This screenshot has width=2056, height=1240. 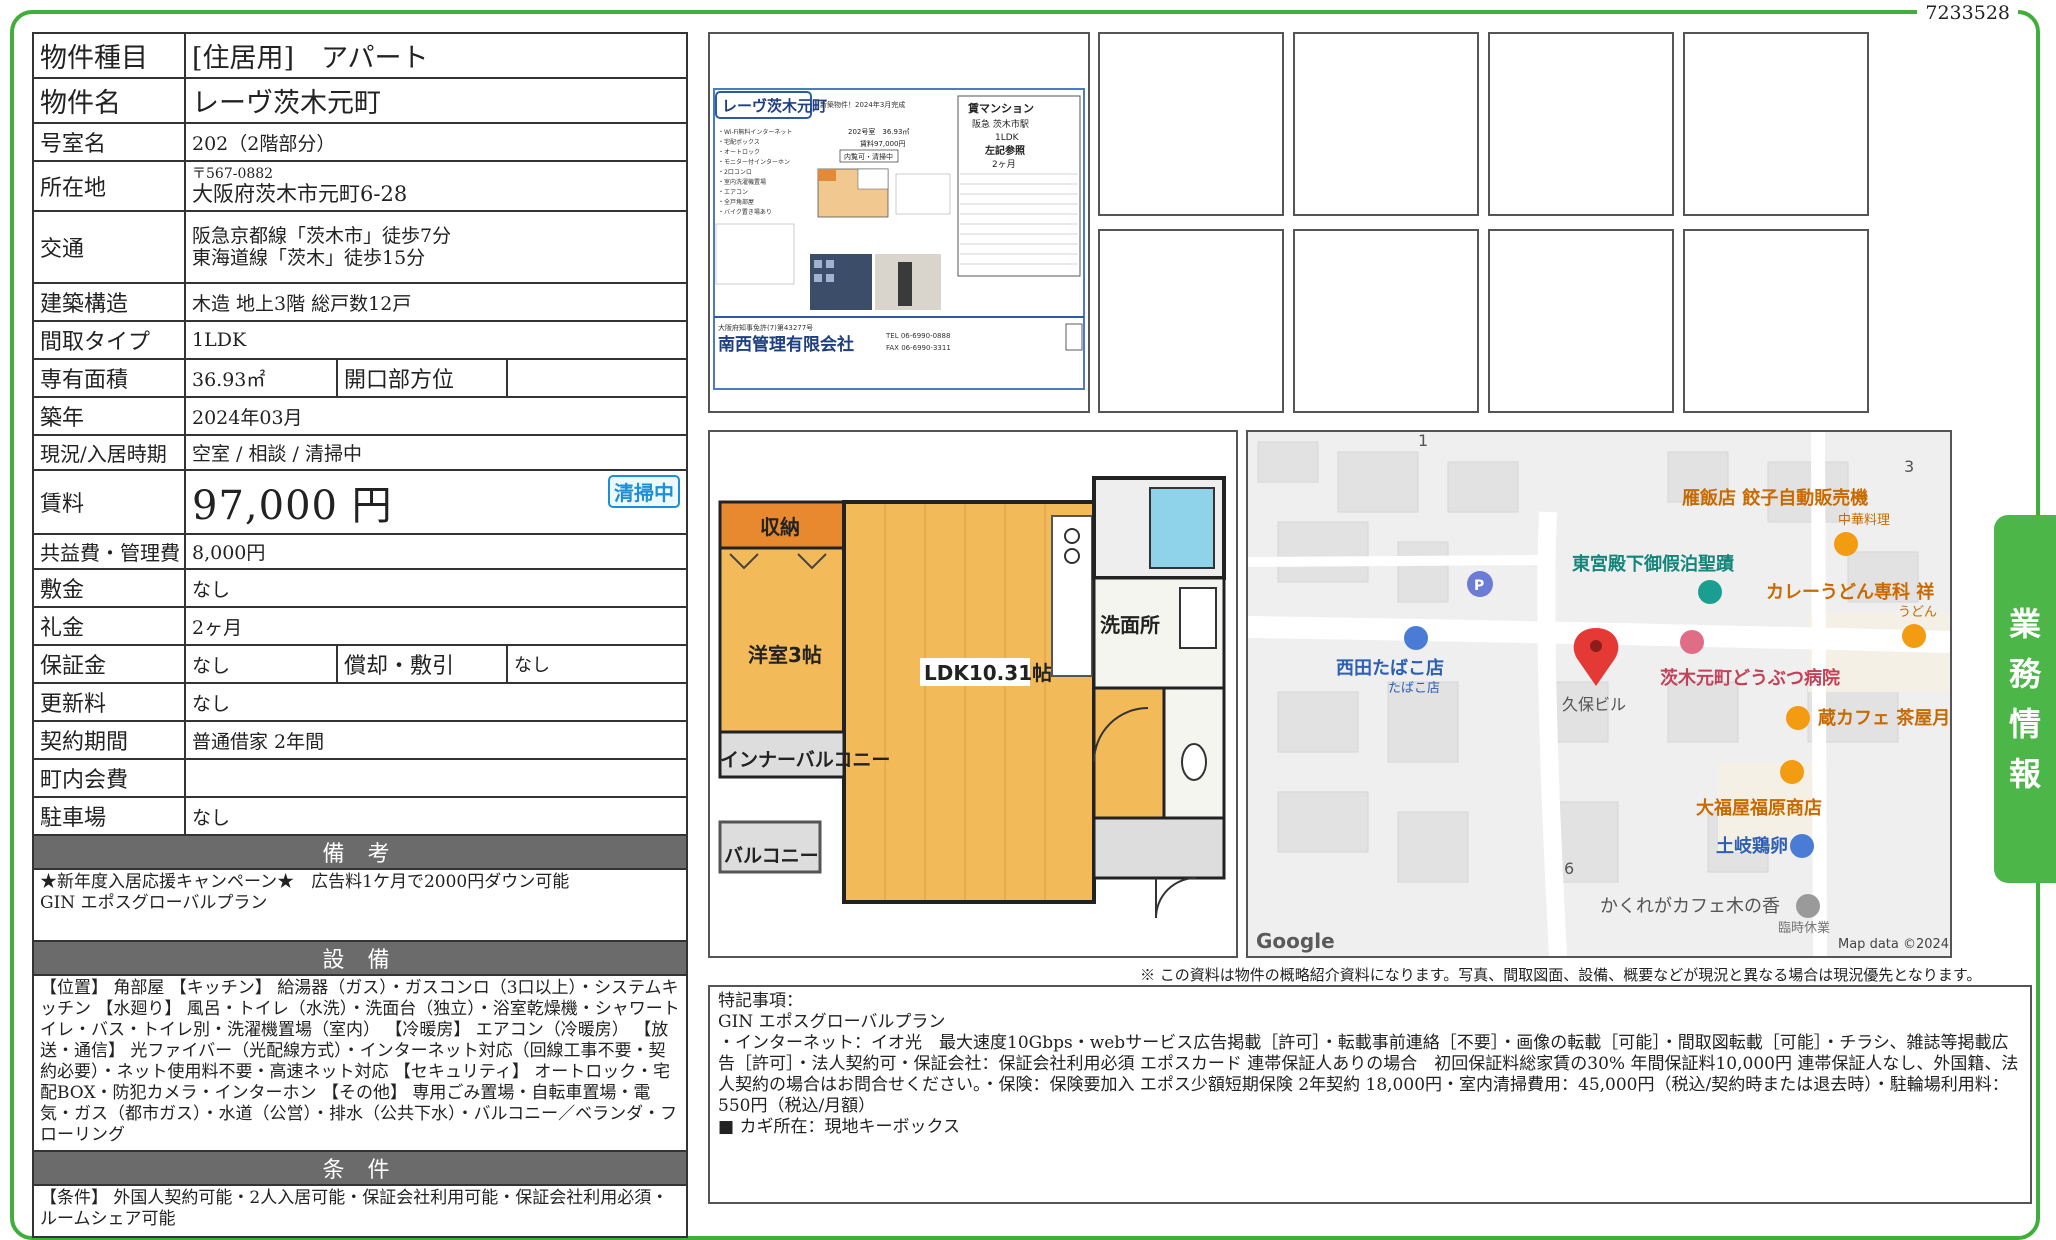 What do you see at coordinates (972, 697) in the screenshot?
I see `floorplan-graphic: 収納 洋室3帖 LDK10.31帖 洗面所 インナーバルコニー バルコニー` at bounding box center [972, 697].